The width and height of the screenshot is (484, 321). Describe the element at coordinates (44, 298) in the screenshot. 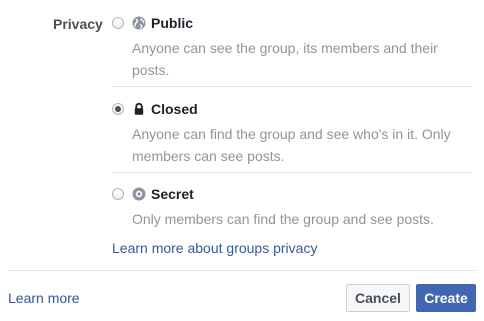

I see `learn-more-link: Learn more` at that location.